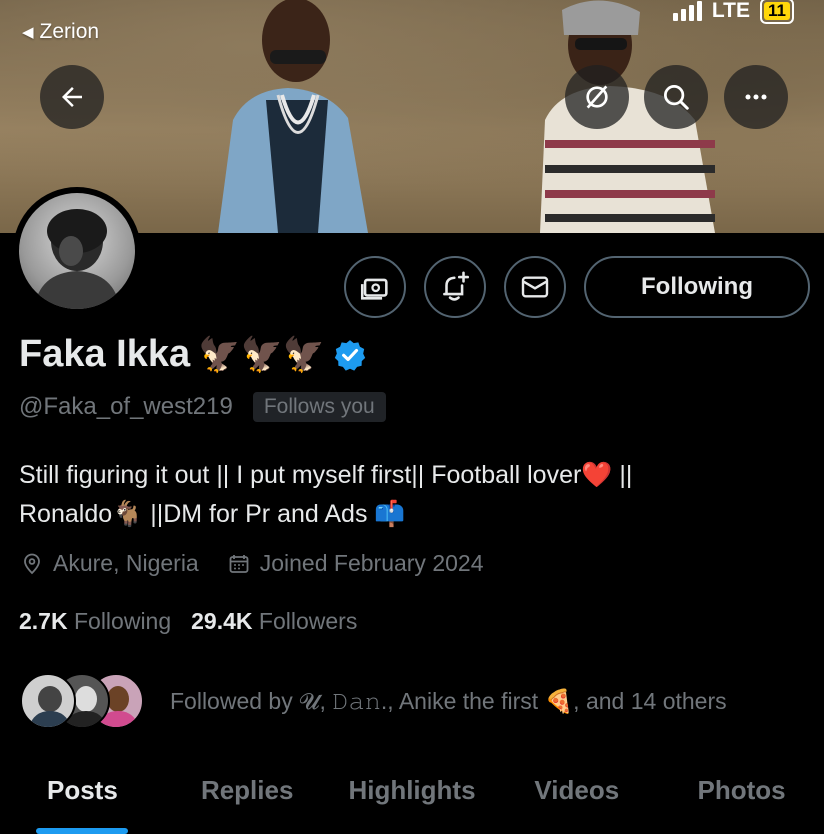  I want to click on user-handle: @Faka_of_west219, so click(126, 406).